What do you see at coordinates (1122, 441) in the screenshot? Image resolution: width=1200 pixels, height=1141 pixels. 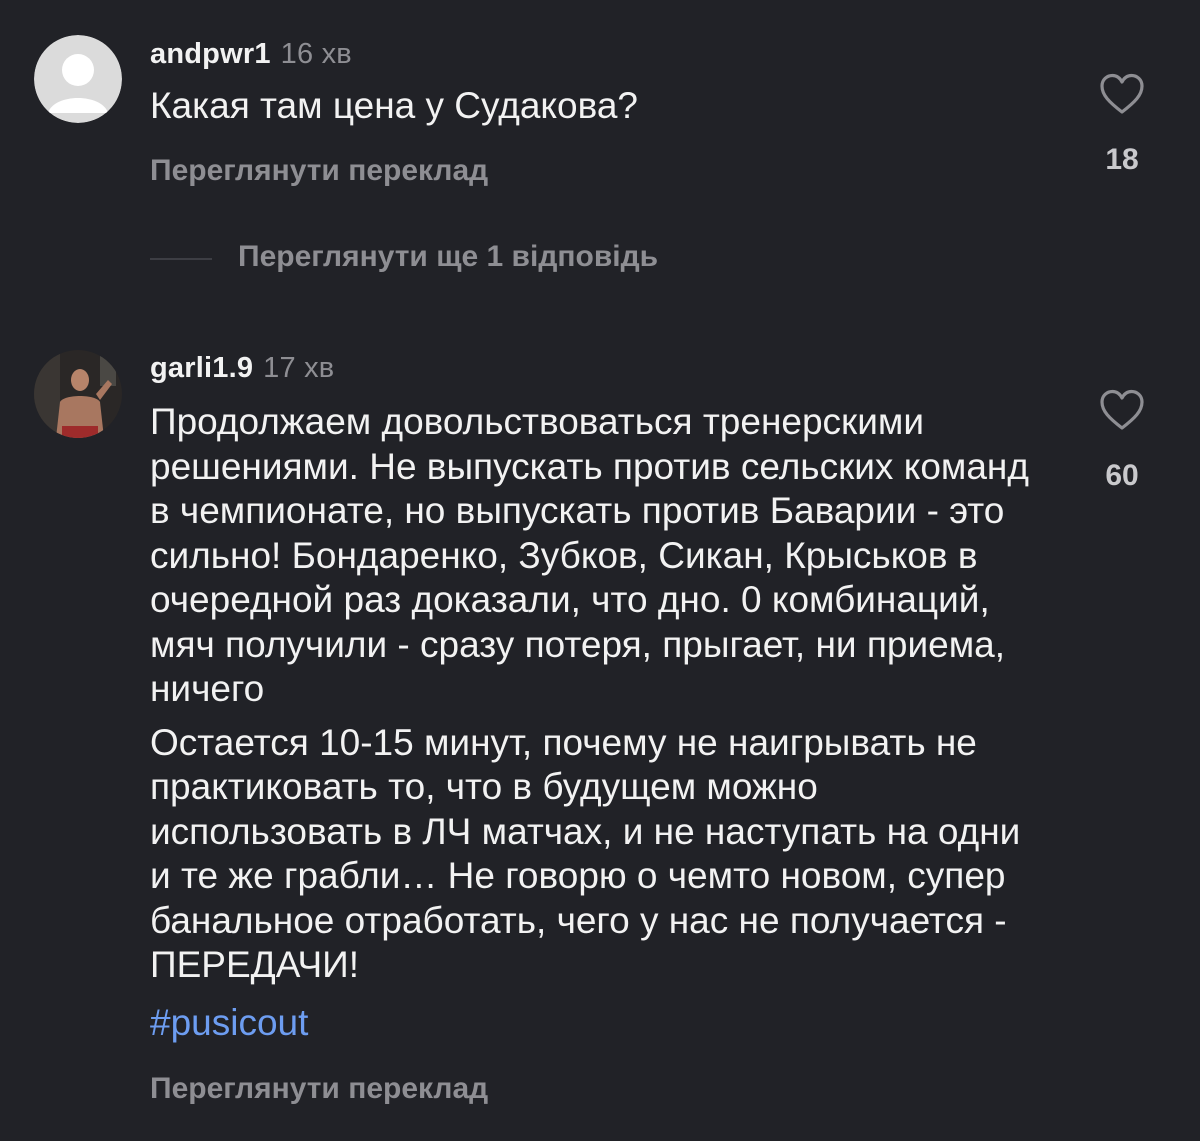 I see `like-button: 60` at bounding box center [1122, 441].